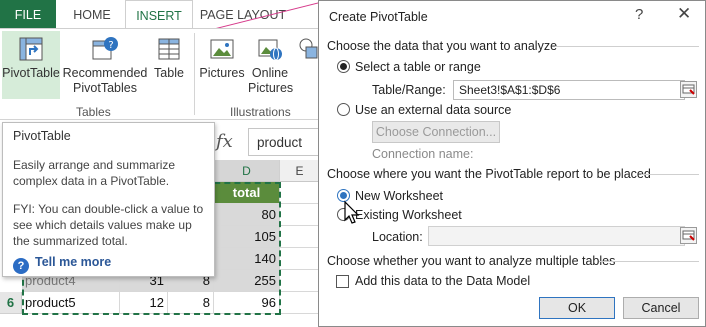  Describe the element at coordinates (577, 308) in the screenshot. I see `ok-button: OK` at that location.